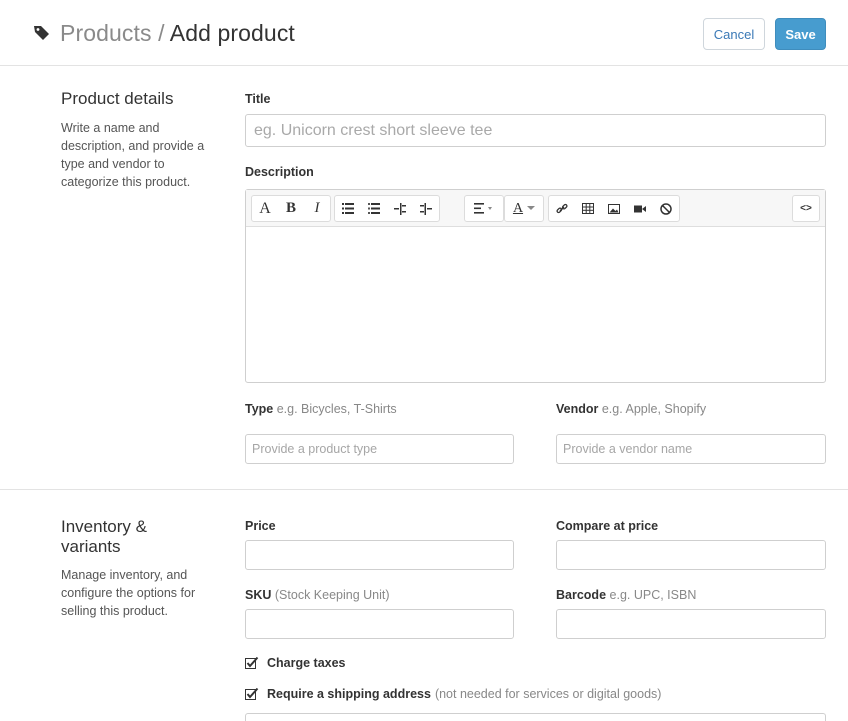 Image resolution: width=848 pixels, height=721 pixels. I want to click on save-button: Save, so click(800, 34).